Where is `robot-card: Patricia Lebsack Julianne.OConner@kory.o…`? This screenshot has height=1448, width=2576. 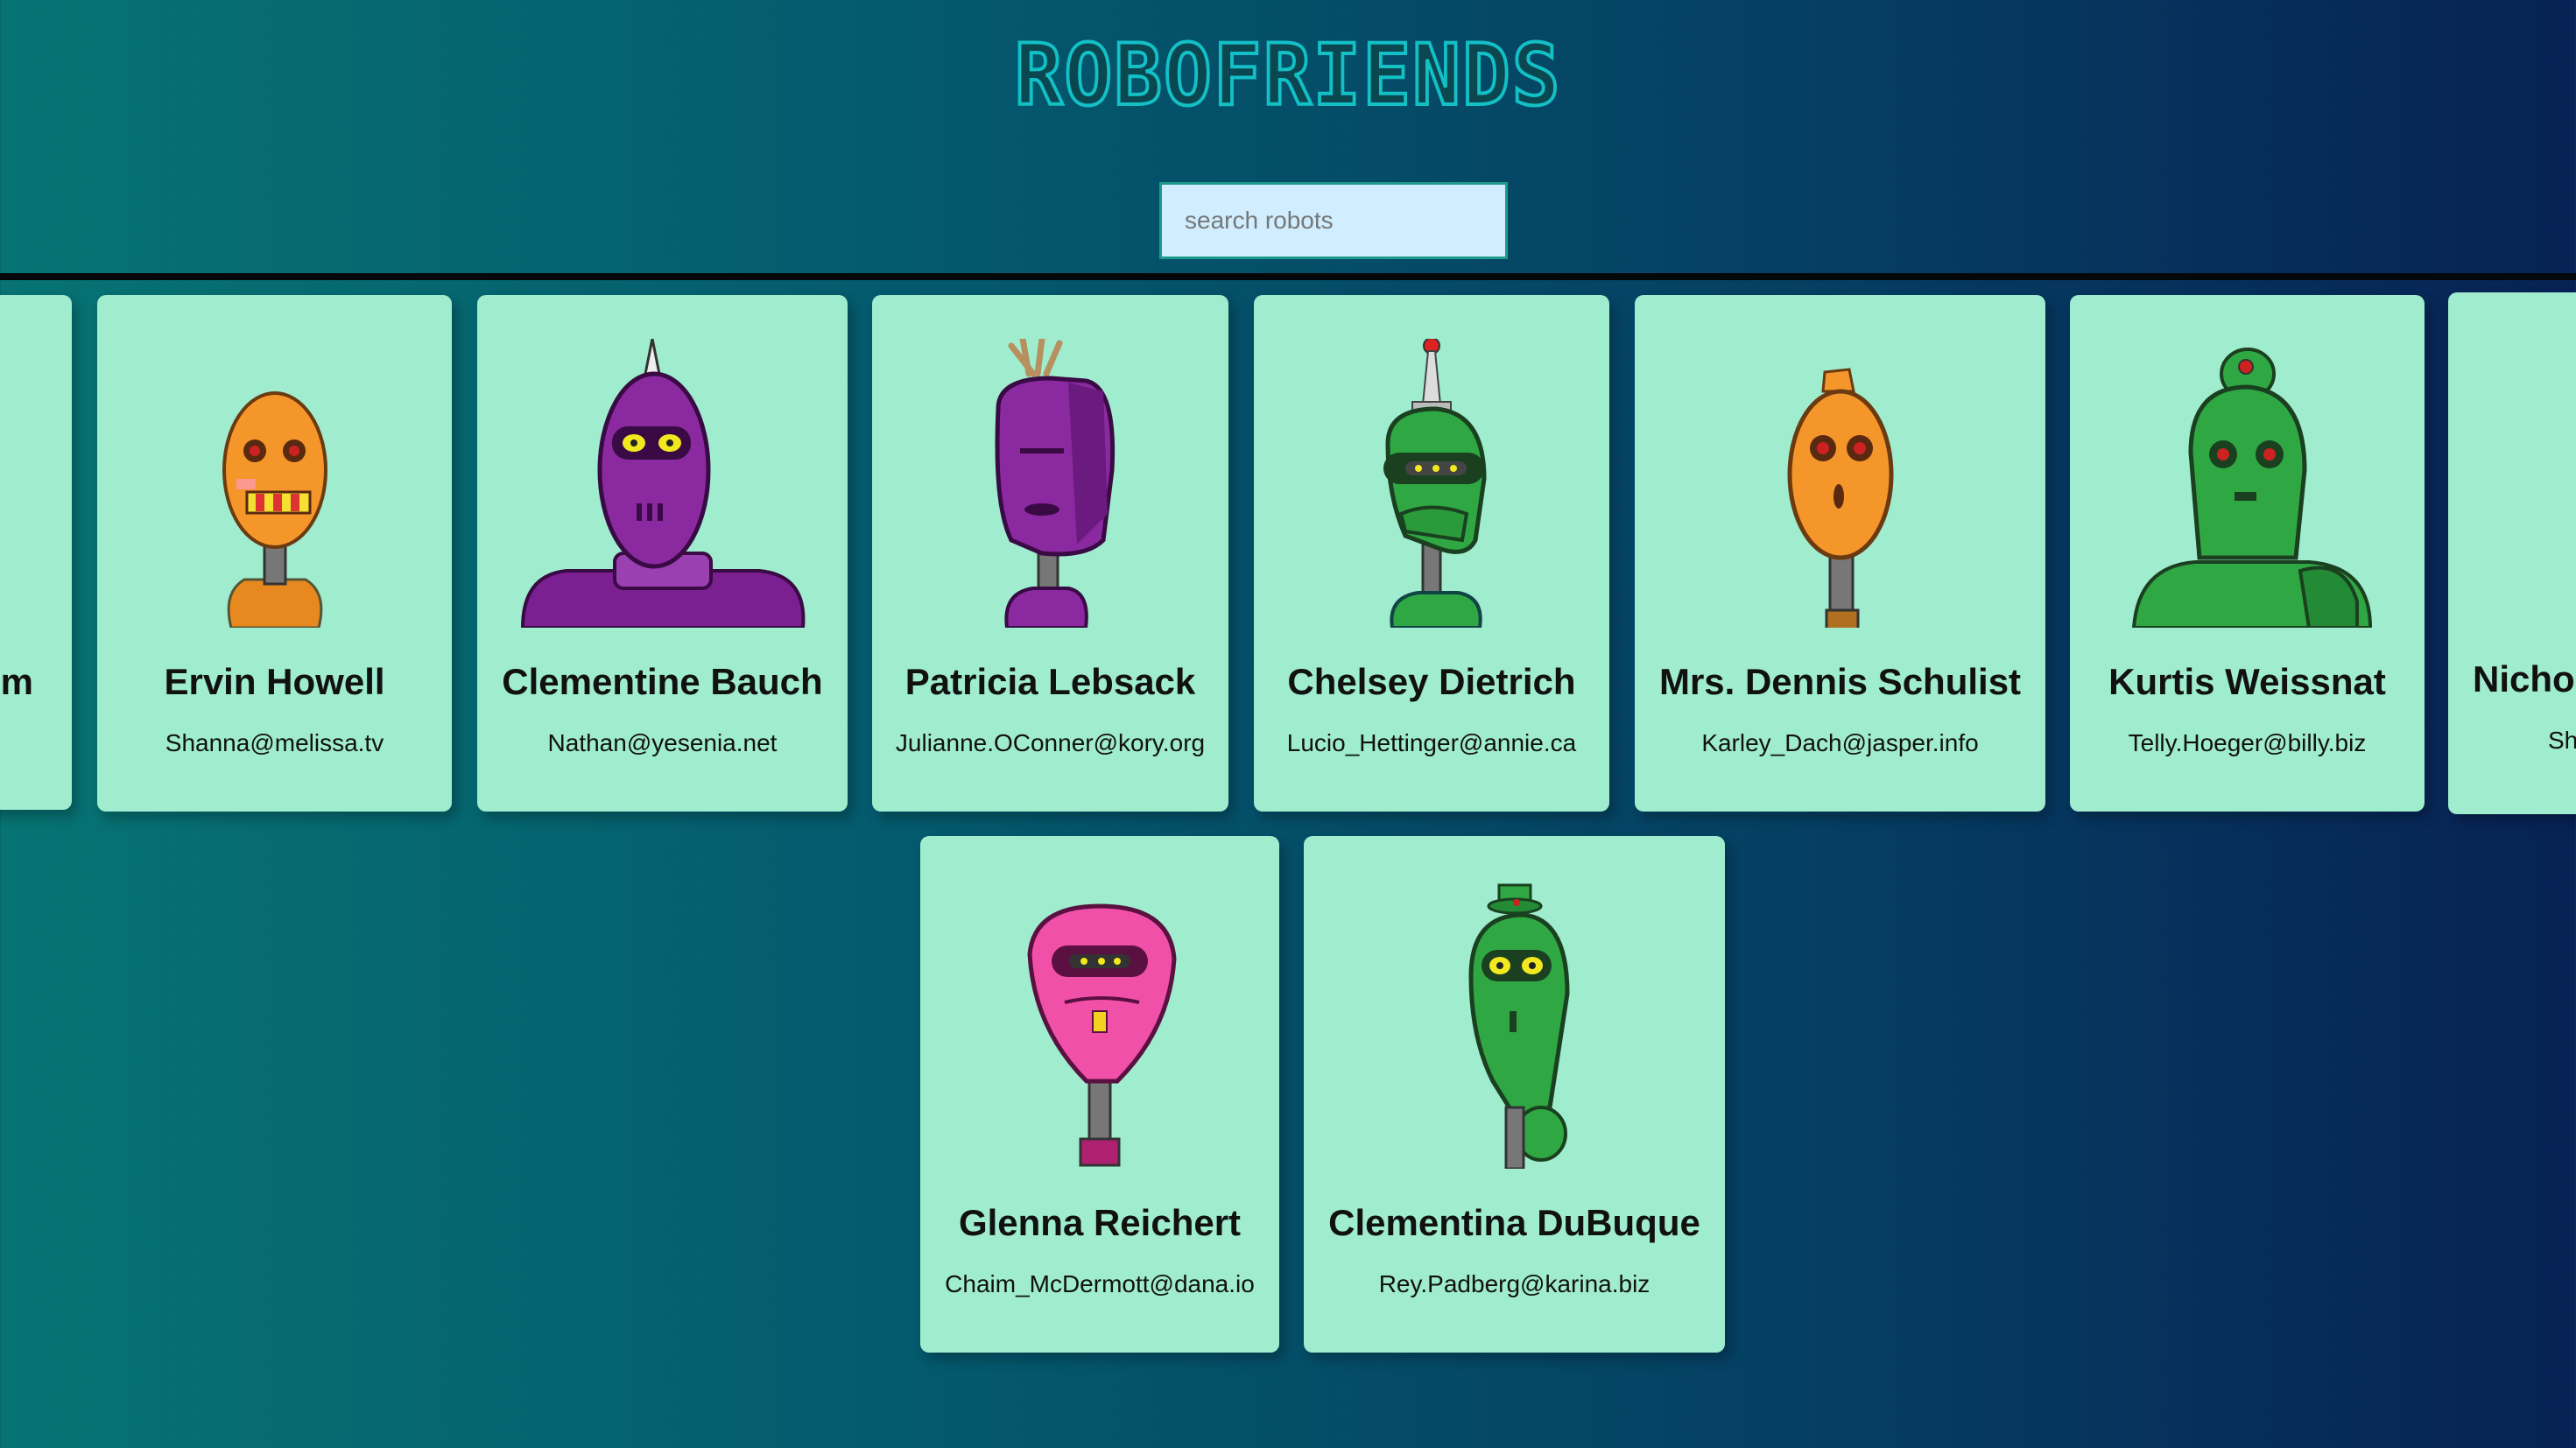
robot-card: Patricia Lebsack Julianne.OConner@kory.o… is located at coordinates (1050, 553).